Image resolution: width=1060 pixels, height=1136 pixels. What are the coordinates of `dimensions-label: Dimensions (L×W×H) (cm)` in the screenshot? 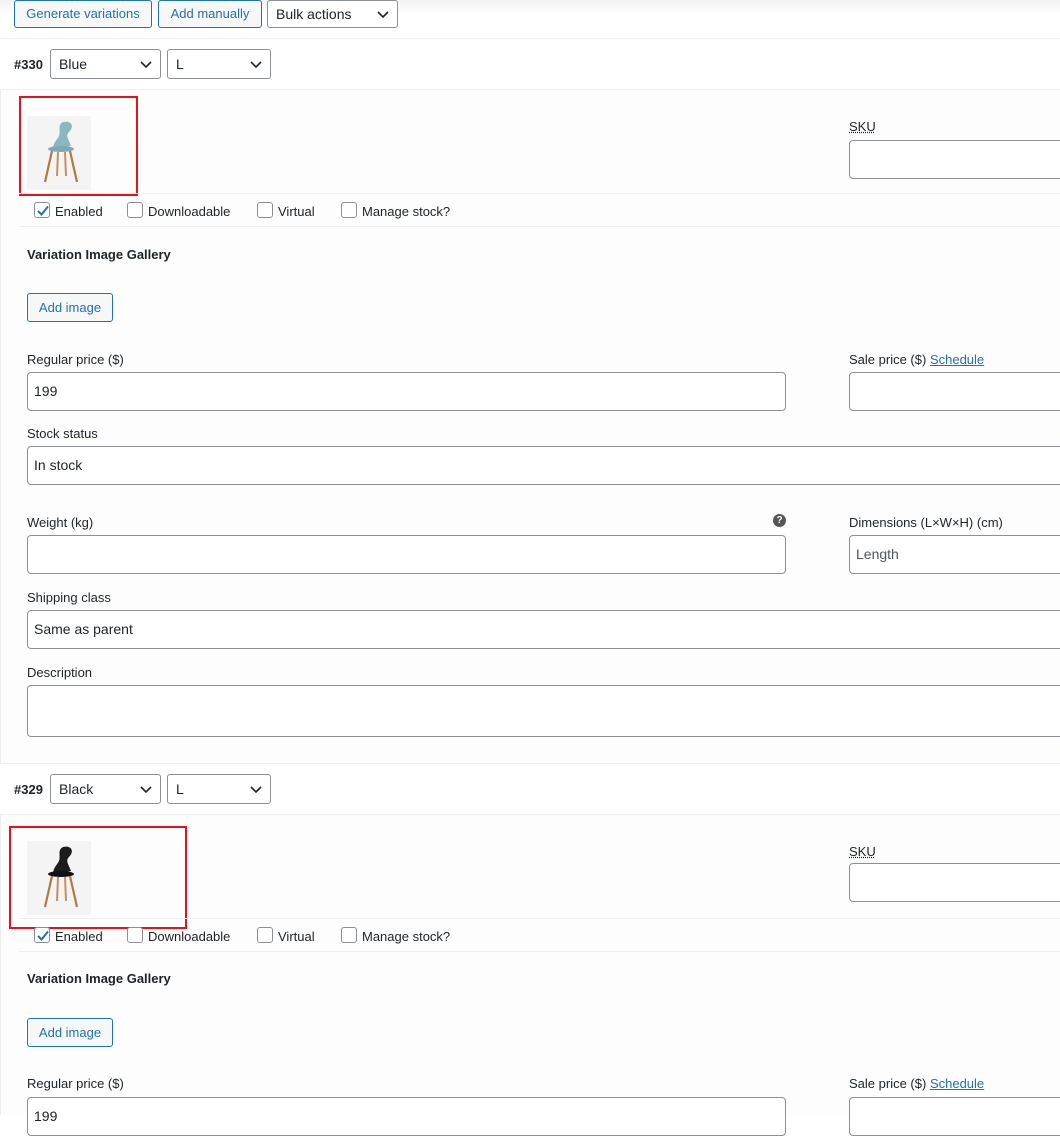 It's located at (926, 522).